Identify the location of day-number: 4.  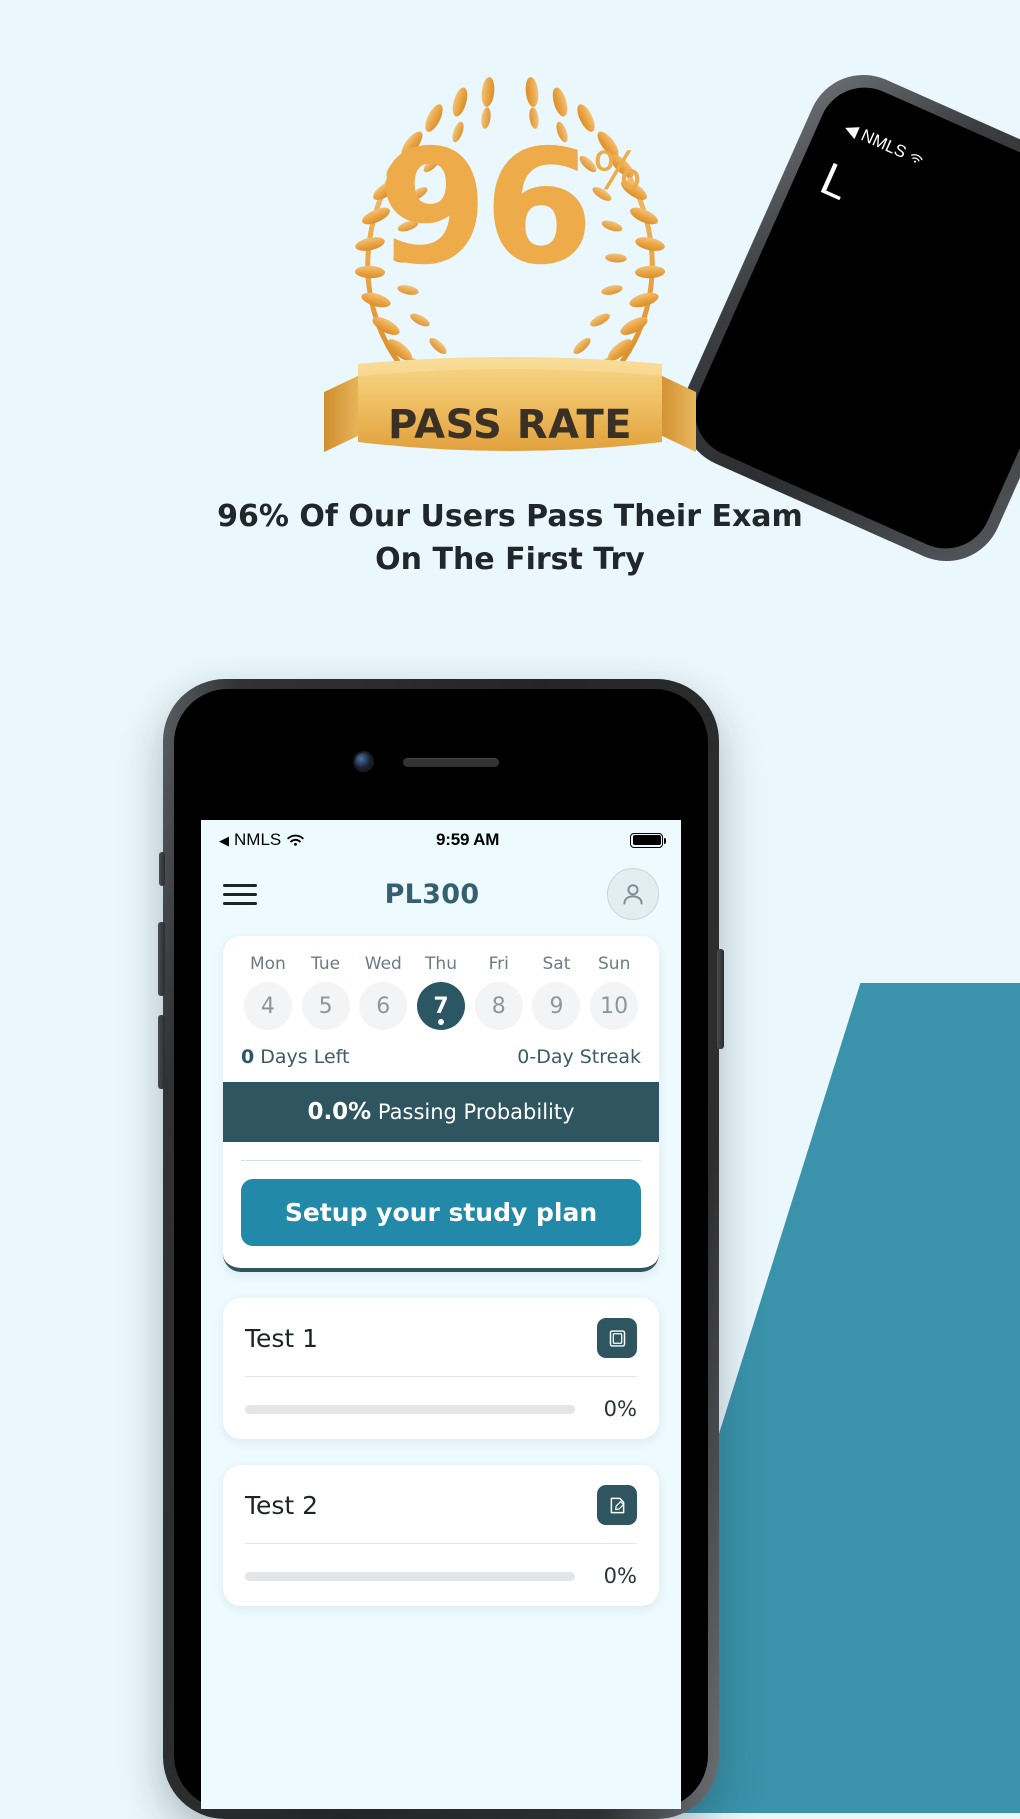
(267, 1006).